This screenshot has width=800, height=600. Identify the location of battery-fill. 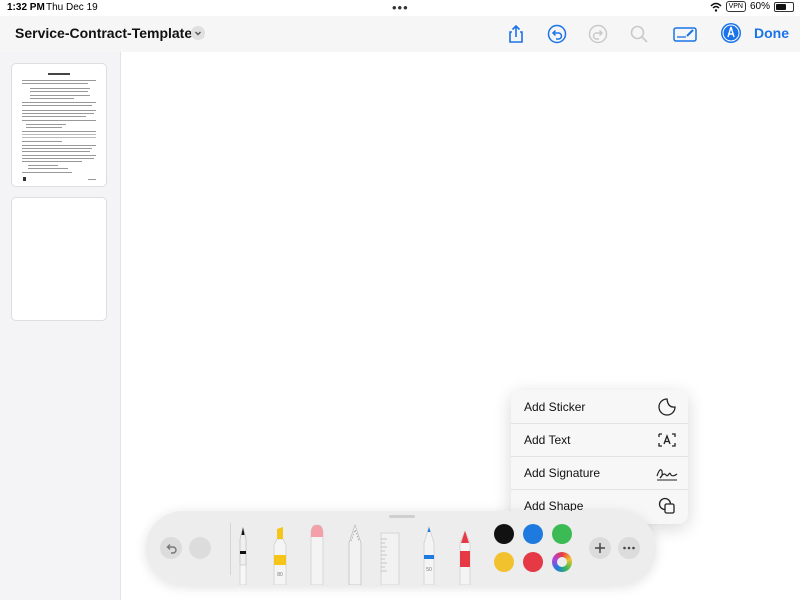
(781, 6).